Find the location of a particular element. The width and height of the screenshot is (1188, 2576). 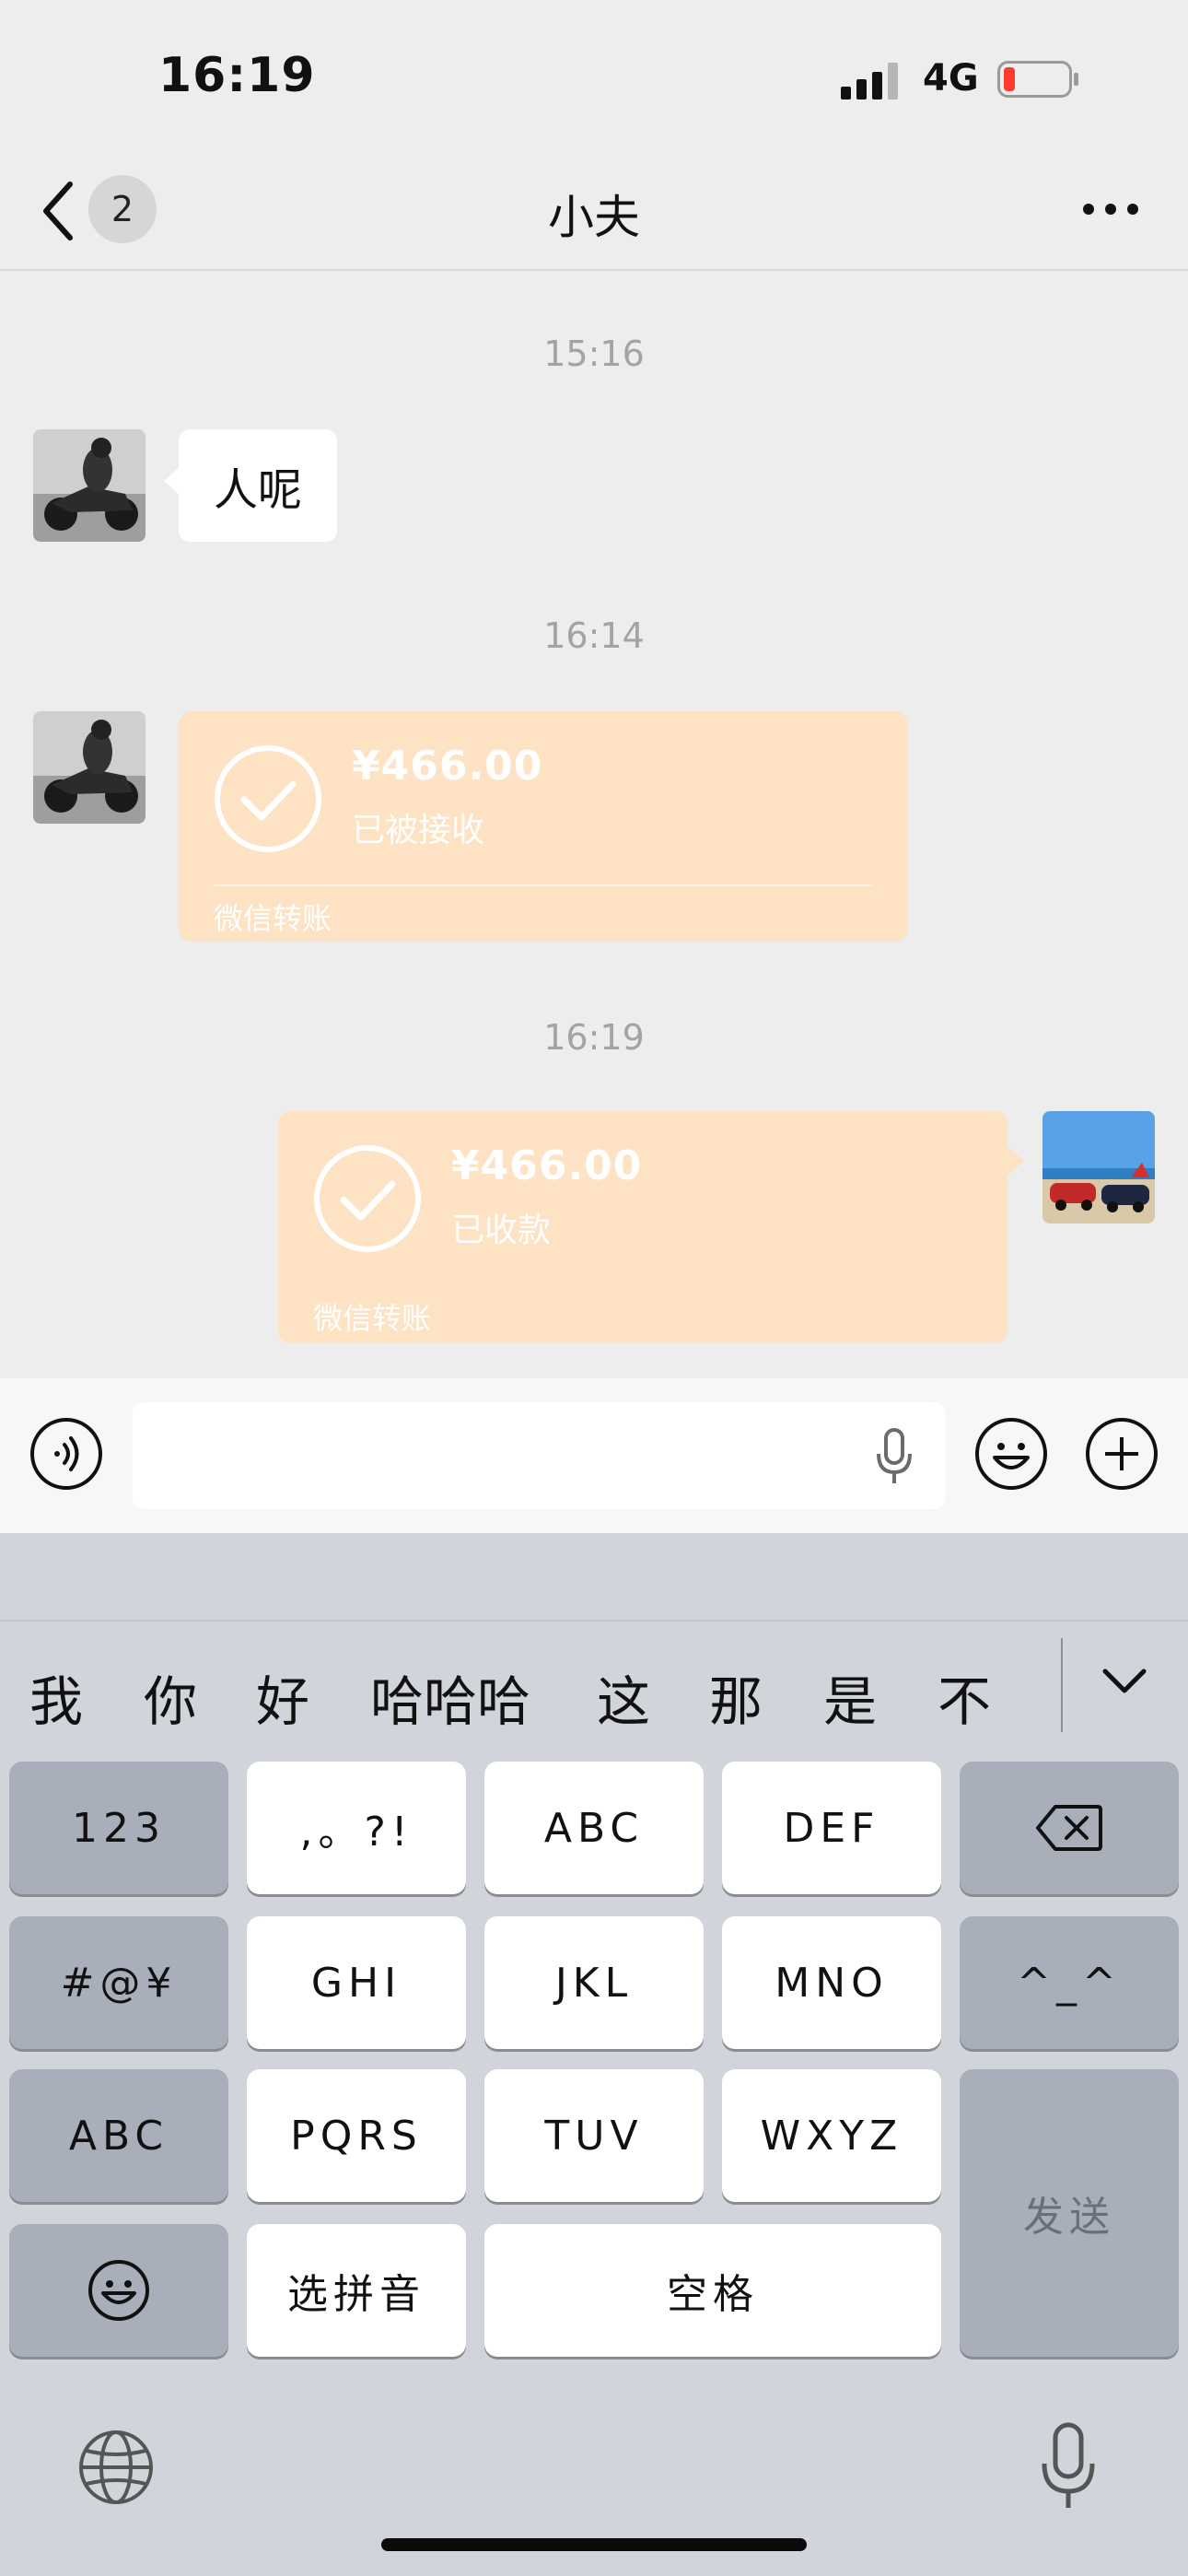

voice-mode-icon is located at coordinates (66, 1454).